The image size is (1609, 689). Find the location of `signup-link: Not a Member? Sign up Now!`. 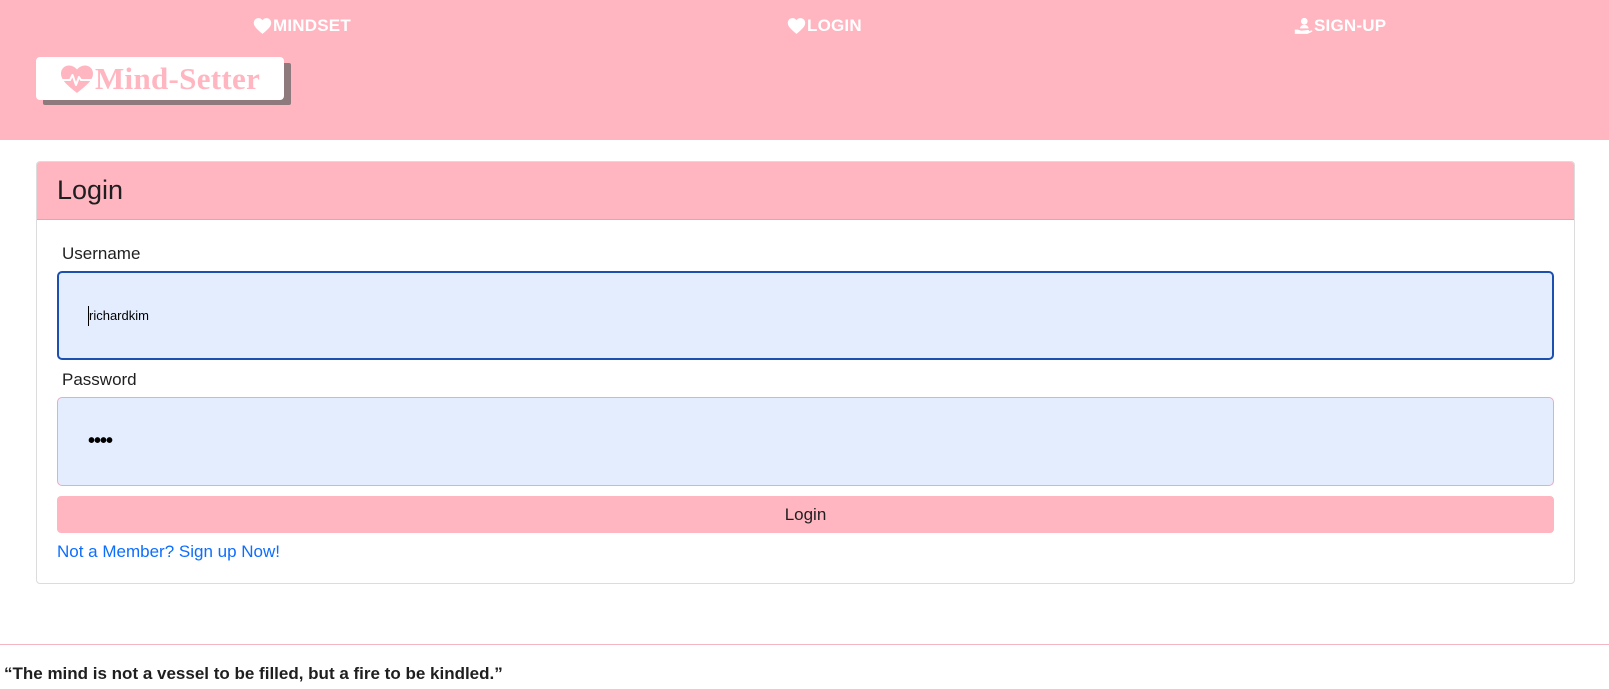

signup-link: Not a Member? Sign up Now! is located at coordinates (168, 552).